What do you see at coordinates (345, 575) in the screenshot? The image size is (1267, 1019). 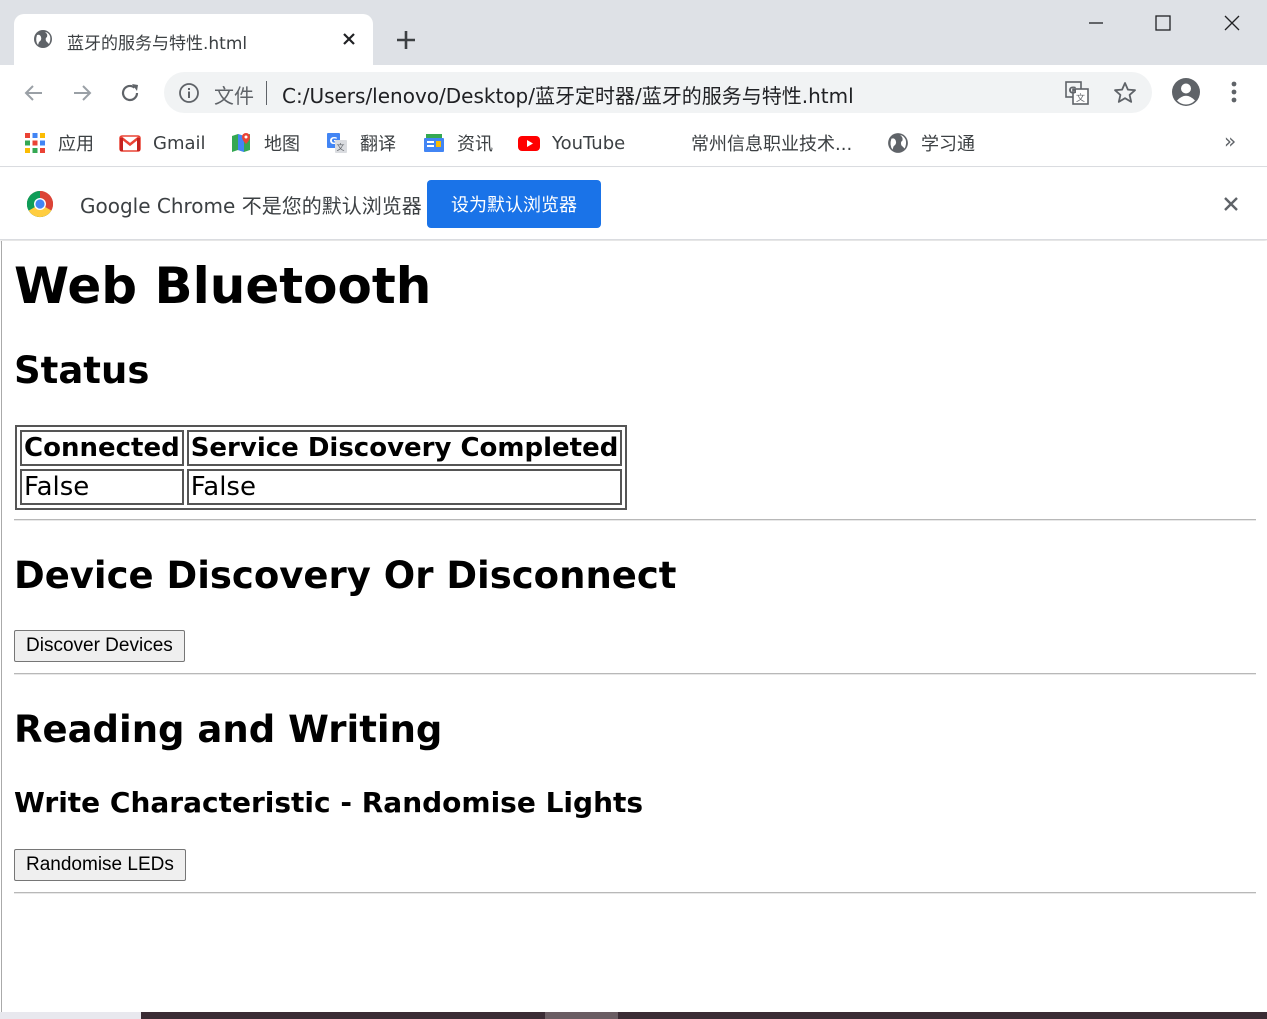 I see `discovery-heading: Device Discovery Or Disconnect` at bounding box center [345, 575].